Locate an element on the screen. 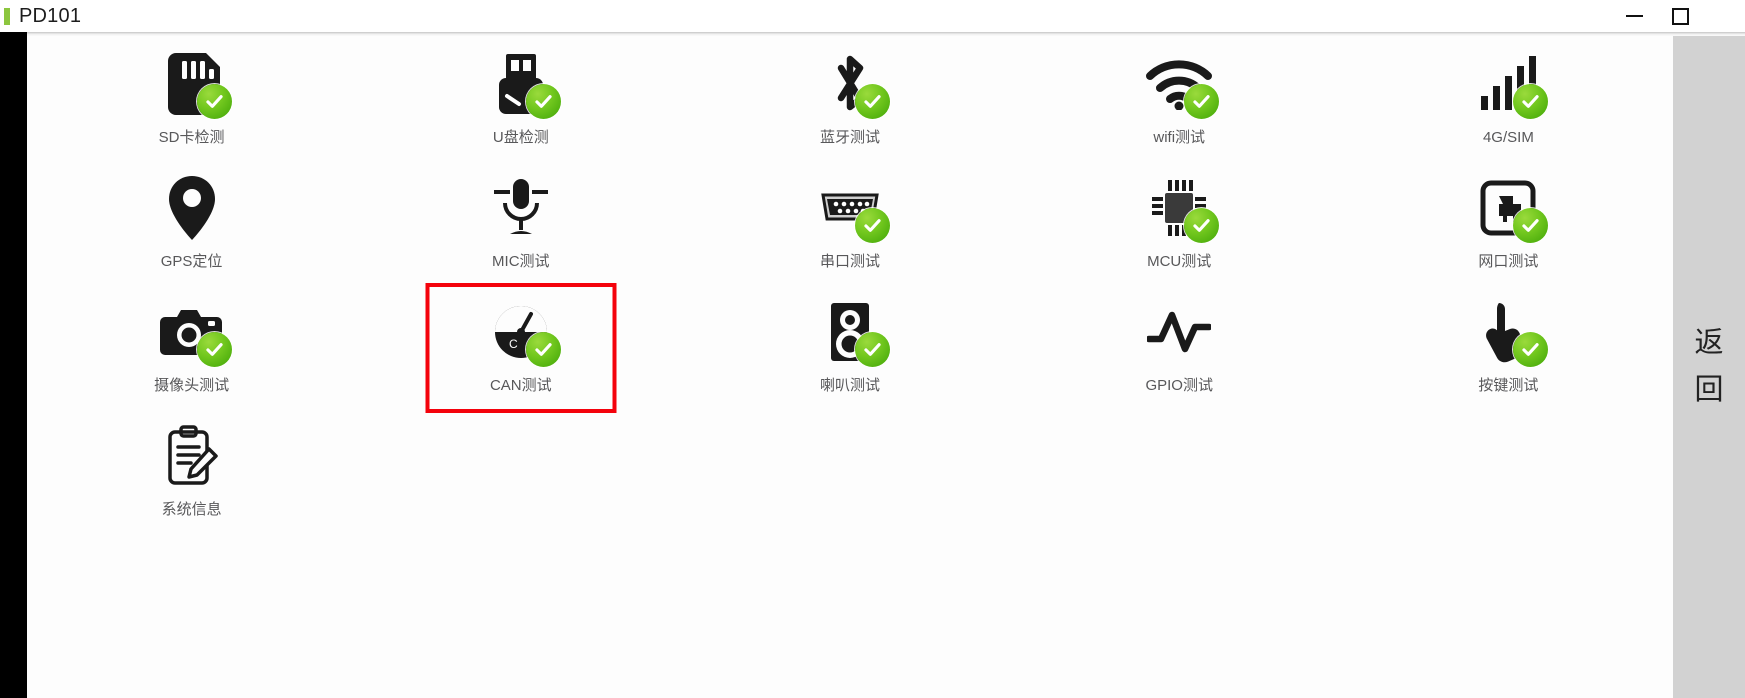 The width and height of the screenshot is (1745, 698). usb-drive-icon is located at coordinates (523, 84).